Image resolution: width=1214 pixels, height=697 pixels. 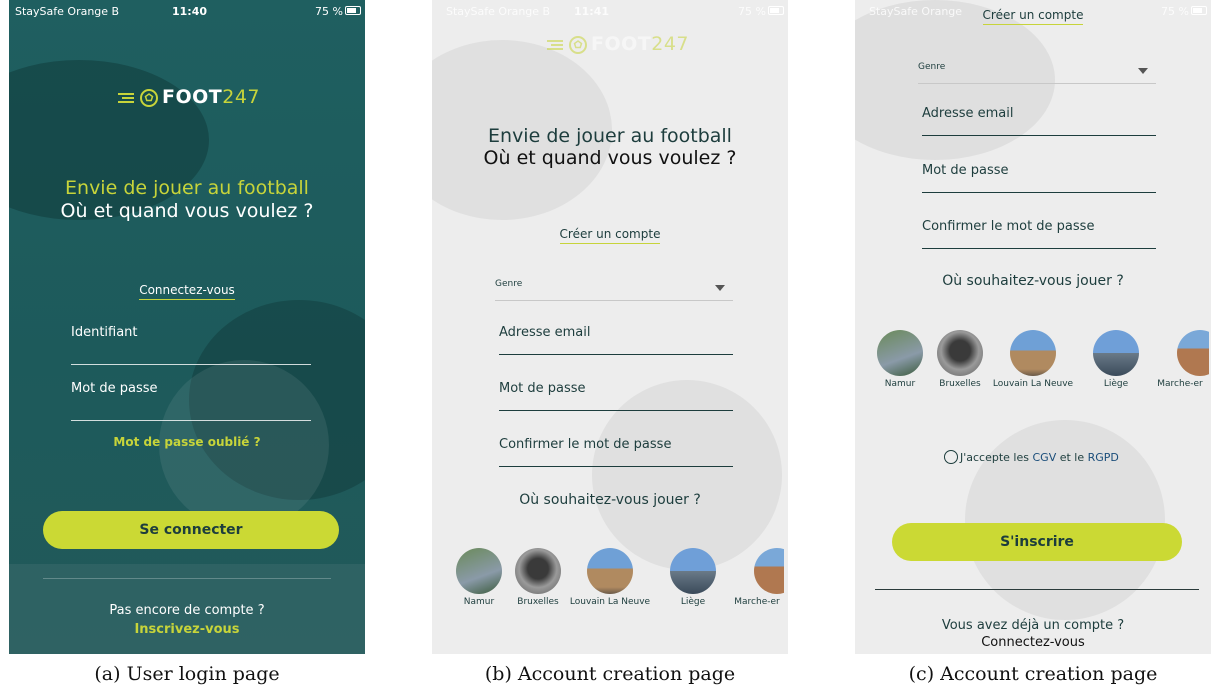 What do you see at coordinates (1037, 542) in the screenshot?
I see `signup-button: S'inscrire` at bounding box center [1037, 542].